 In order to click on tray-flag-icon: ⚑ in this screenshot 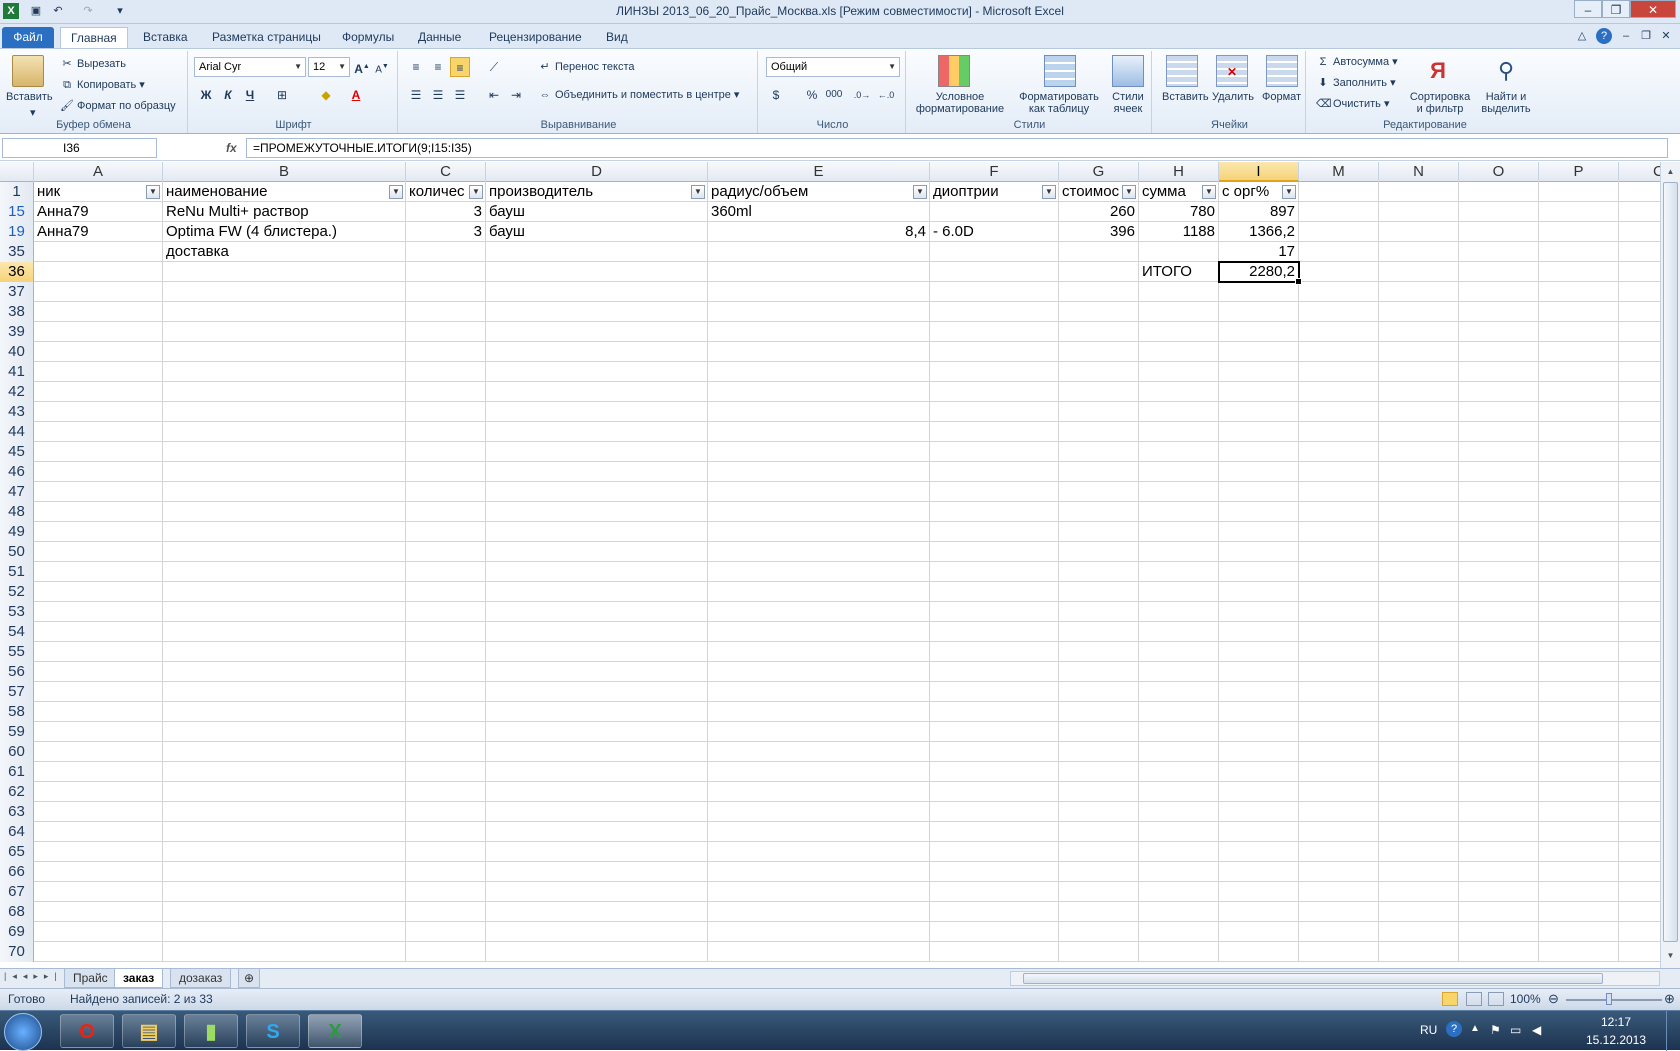, I will do `click(1495, 1030)`.